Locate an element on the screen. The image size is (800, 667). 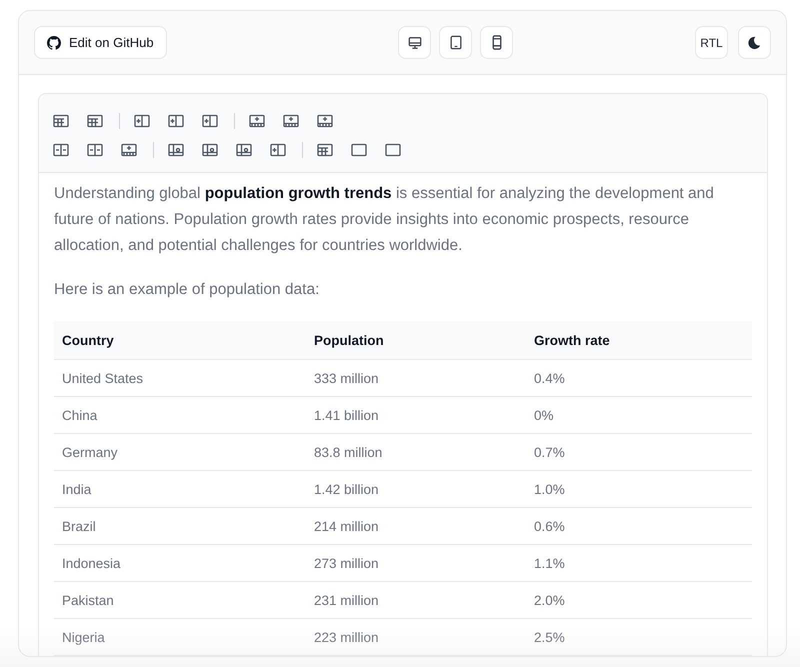
table-cell: United States is located at coordinates (180, 378).